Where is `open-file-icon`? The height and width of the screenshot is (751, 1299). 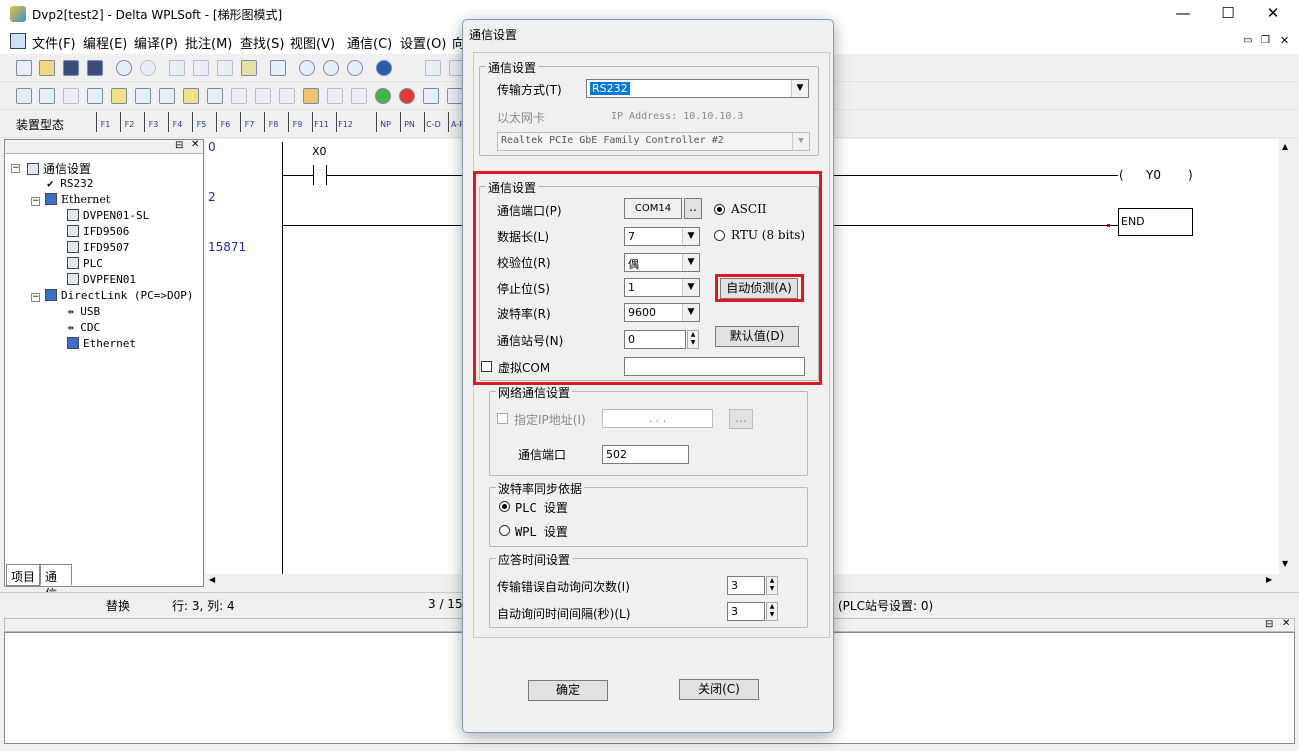 open-file-icon is located at coordinates (47, 68).